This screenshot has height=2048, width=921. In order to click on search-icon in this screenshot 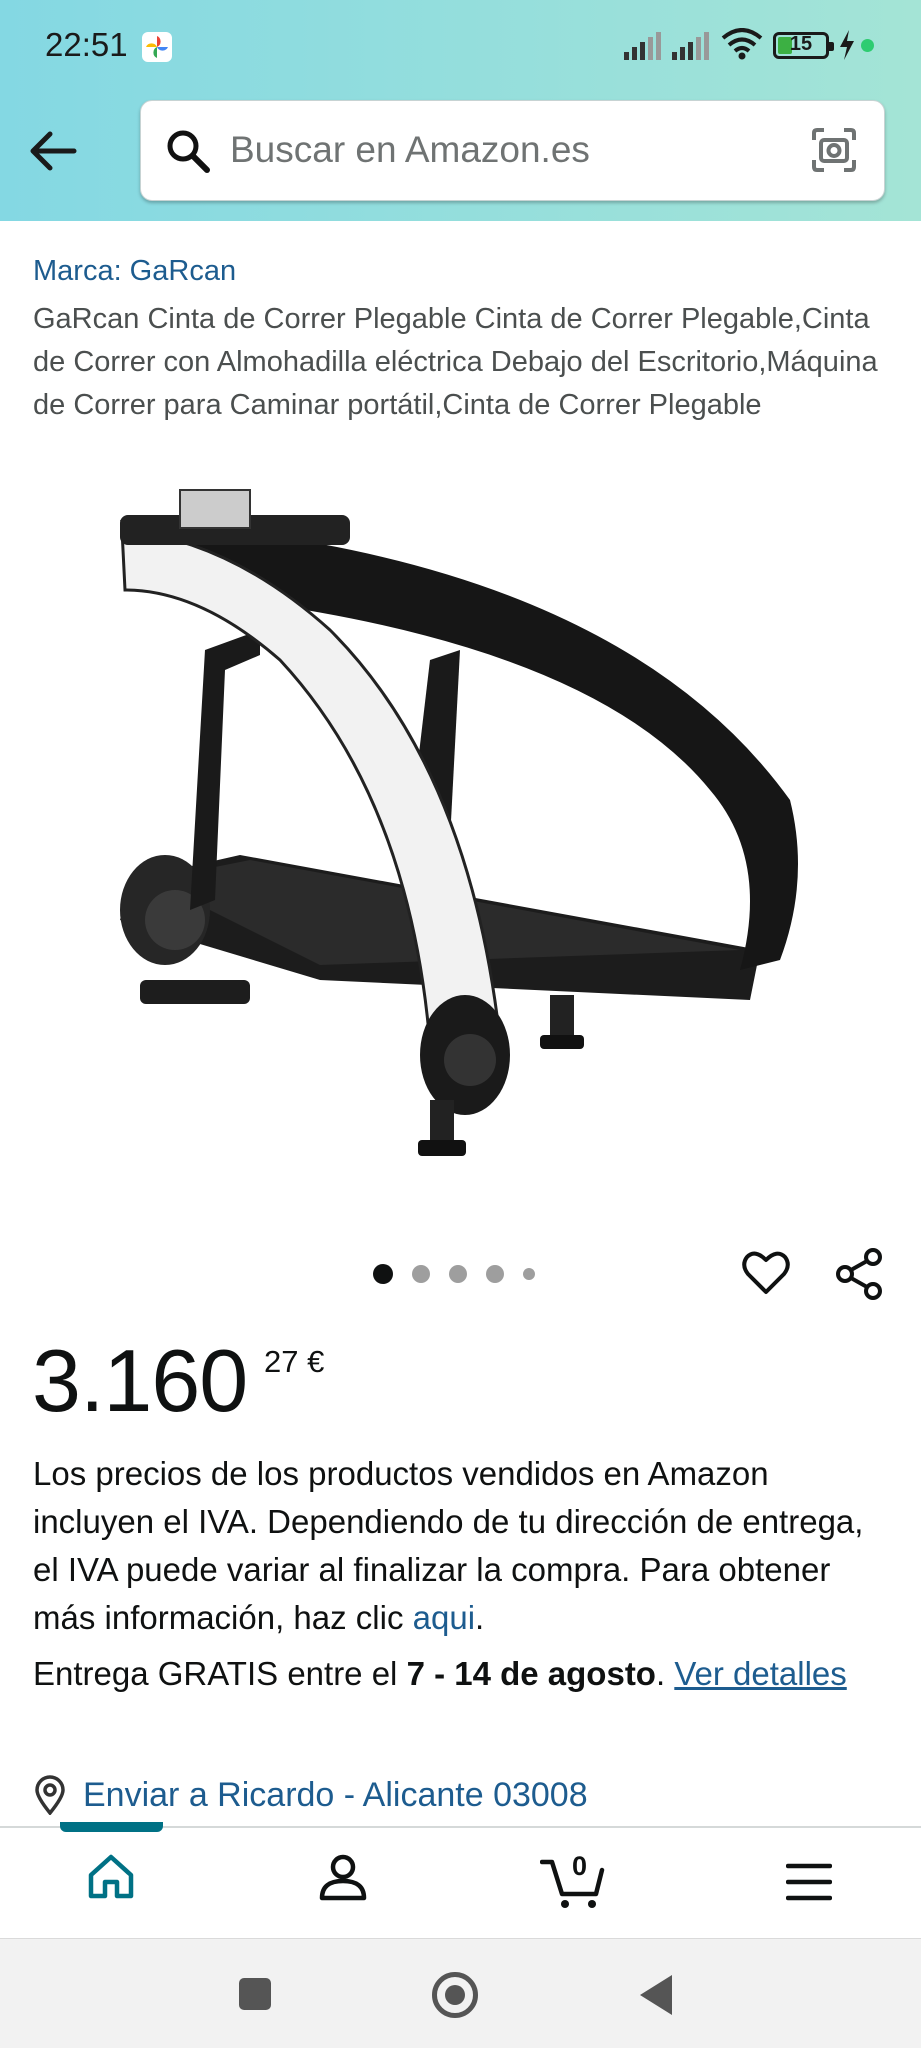, I will do `click(188, 151)`.